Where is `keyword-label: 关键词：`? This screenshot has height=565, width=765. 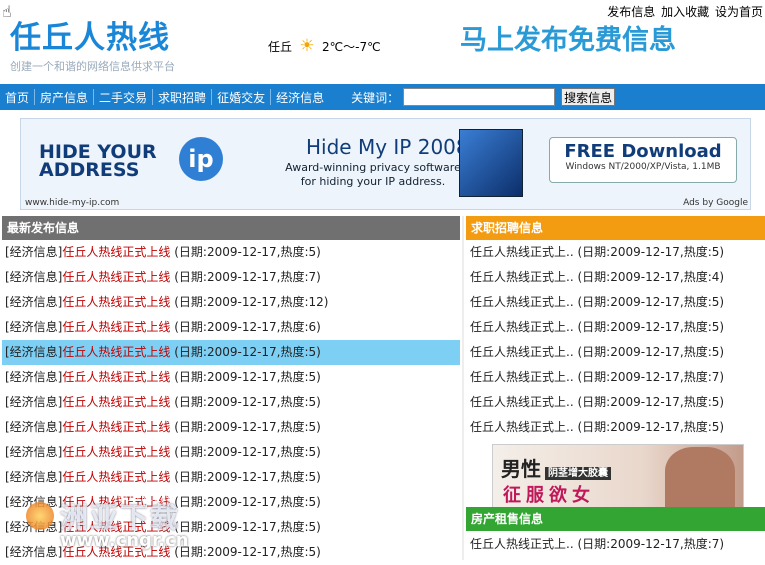
keyword-label: 关键词： is located at coordinates (375, 97).